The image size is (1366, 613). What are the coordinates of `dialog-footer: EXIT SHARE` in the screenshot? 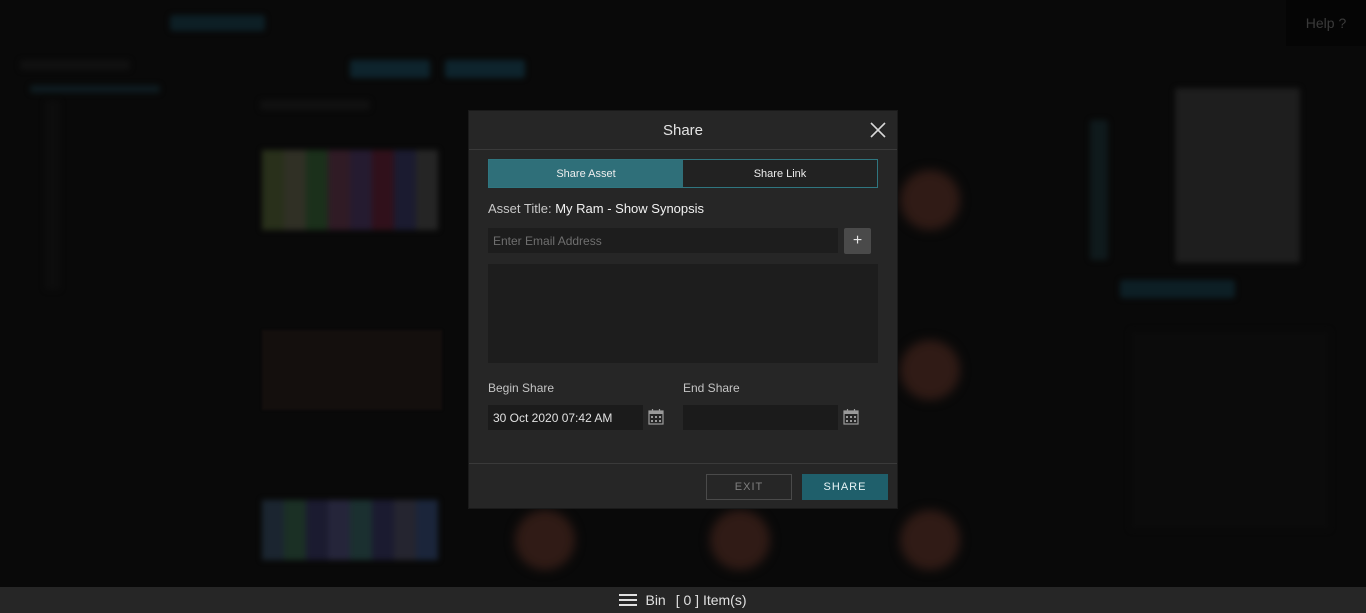 It's located at (683, 486).